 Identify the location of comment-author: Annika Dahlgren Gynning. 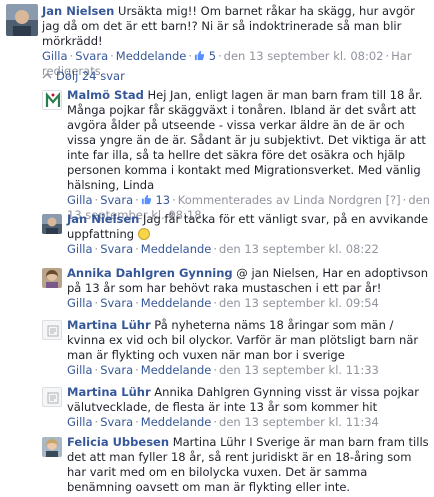
(150, 273).